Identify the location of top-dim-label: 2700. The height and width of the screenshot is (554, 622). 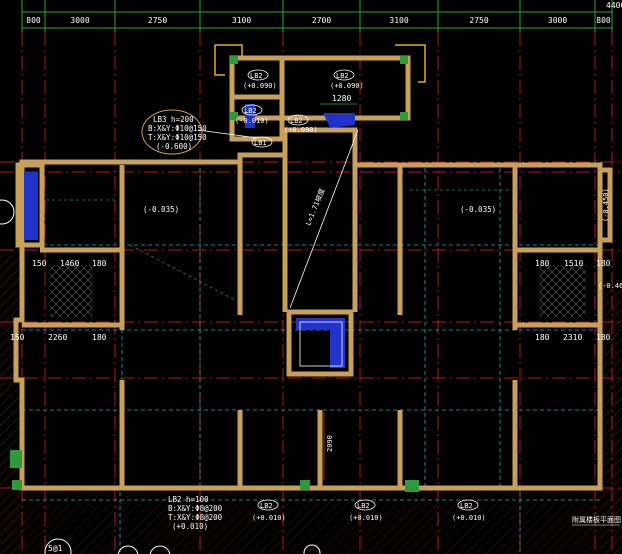
(321, 20).